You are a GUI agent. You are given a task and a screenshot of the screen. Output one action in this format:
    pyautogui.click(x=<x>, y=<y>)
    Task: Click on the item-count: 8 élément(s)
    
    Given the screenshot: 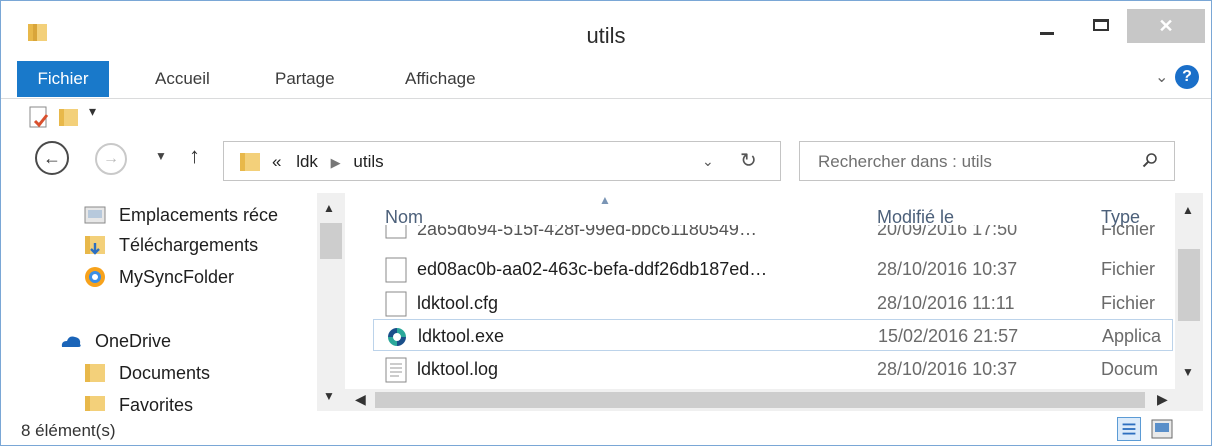 What is the action you would take?
    pyautogui.click(x=68, y=430)
    